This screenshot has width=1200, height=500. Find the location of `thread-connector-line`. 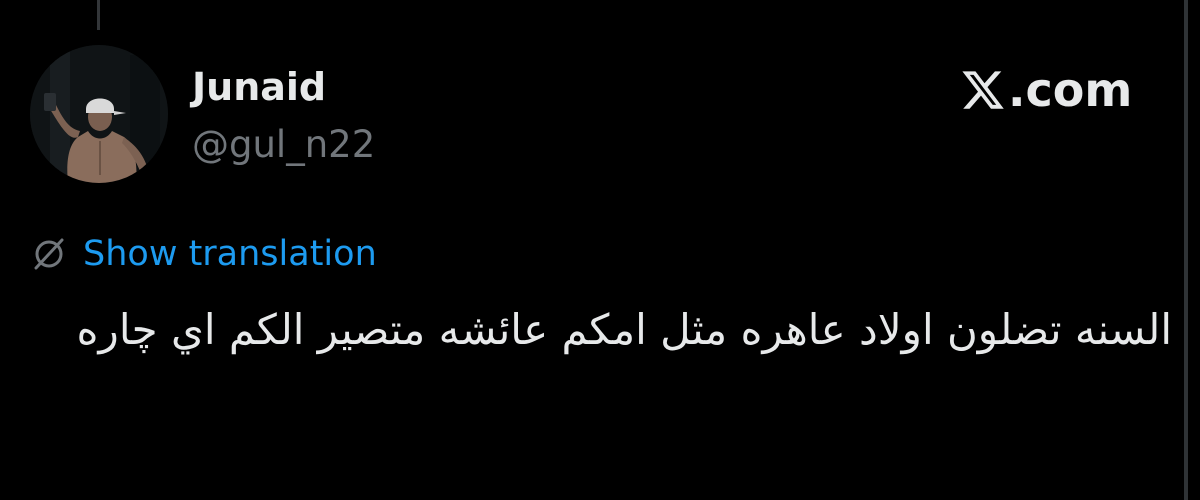

thread-connector-line is located at coordinates (98, 15).